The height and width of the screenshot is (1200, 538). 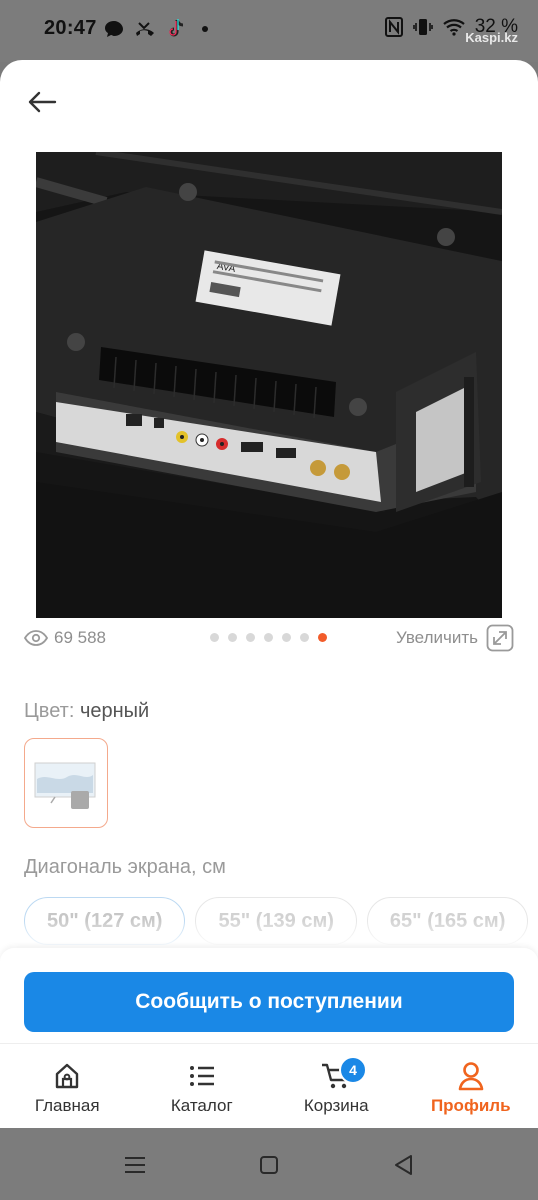 I want to click on square-icon, so click(x=269, y=1165).